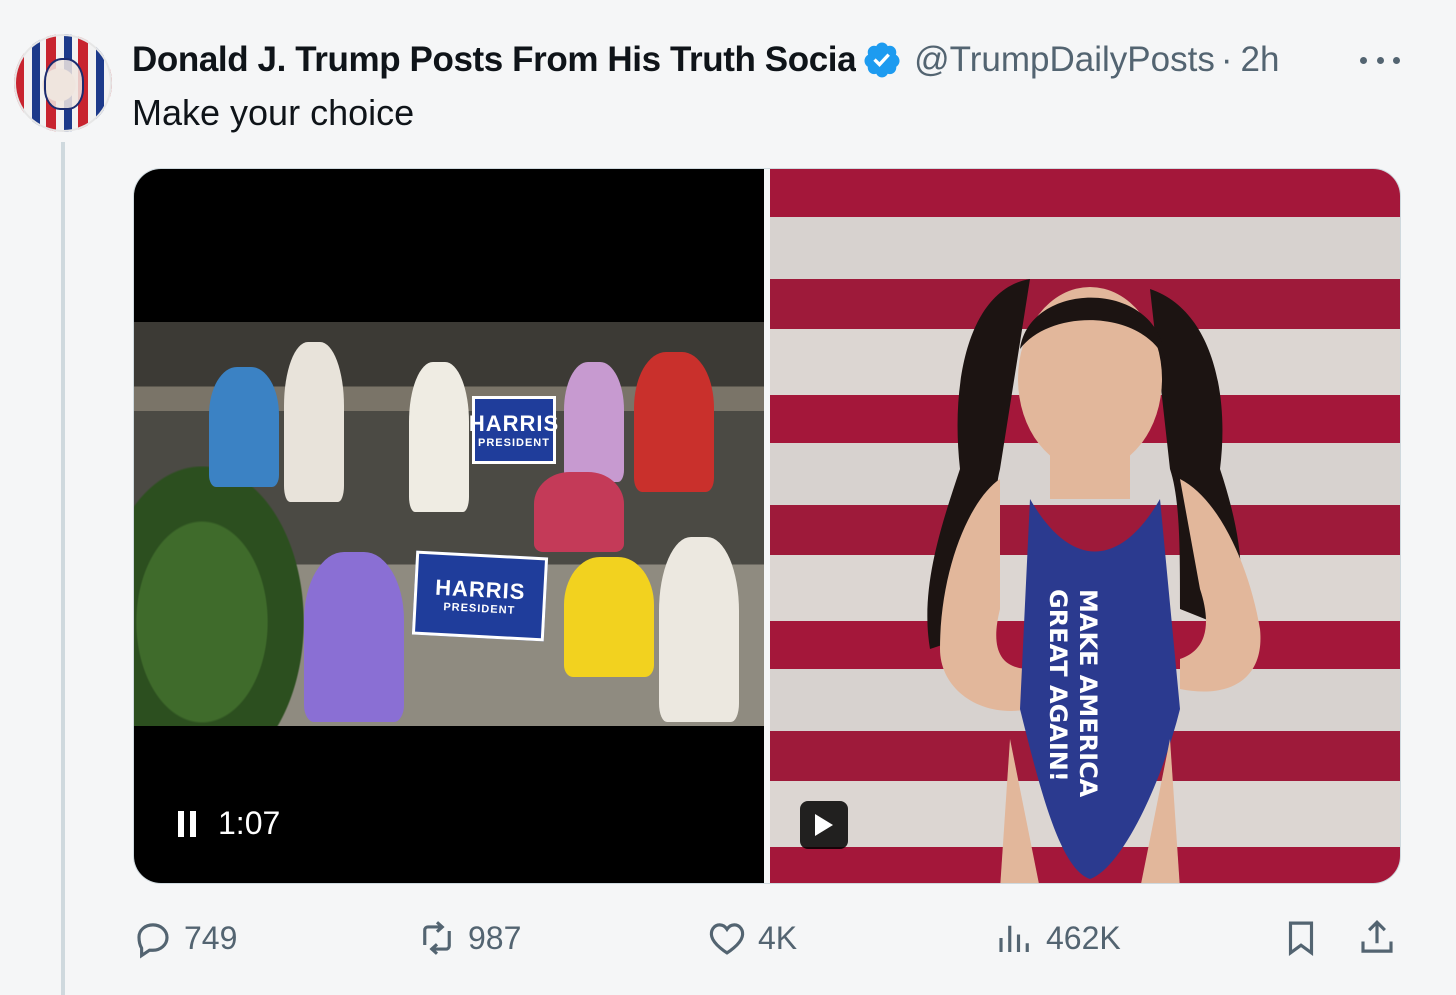  Describe the element at coordinates (1380, 60) in the screenshot. I see `more-icon` at that location.